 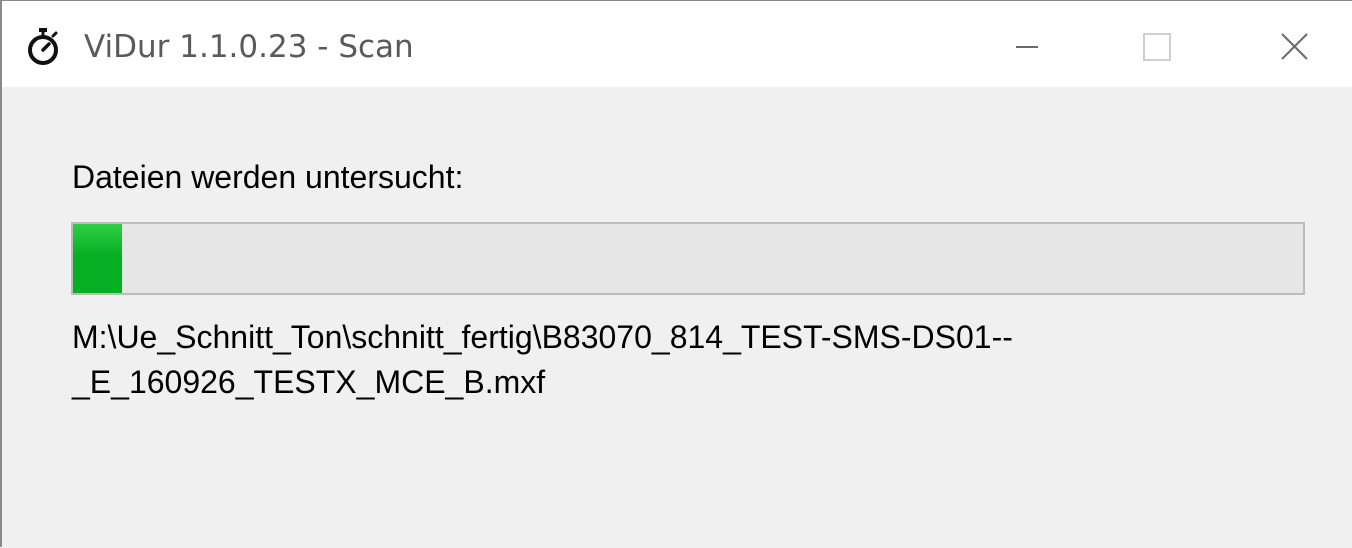 I want to click on scan-progress-bar, so click(x=688, y=258).